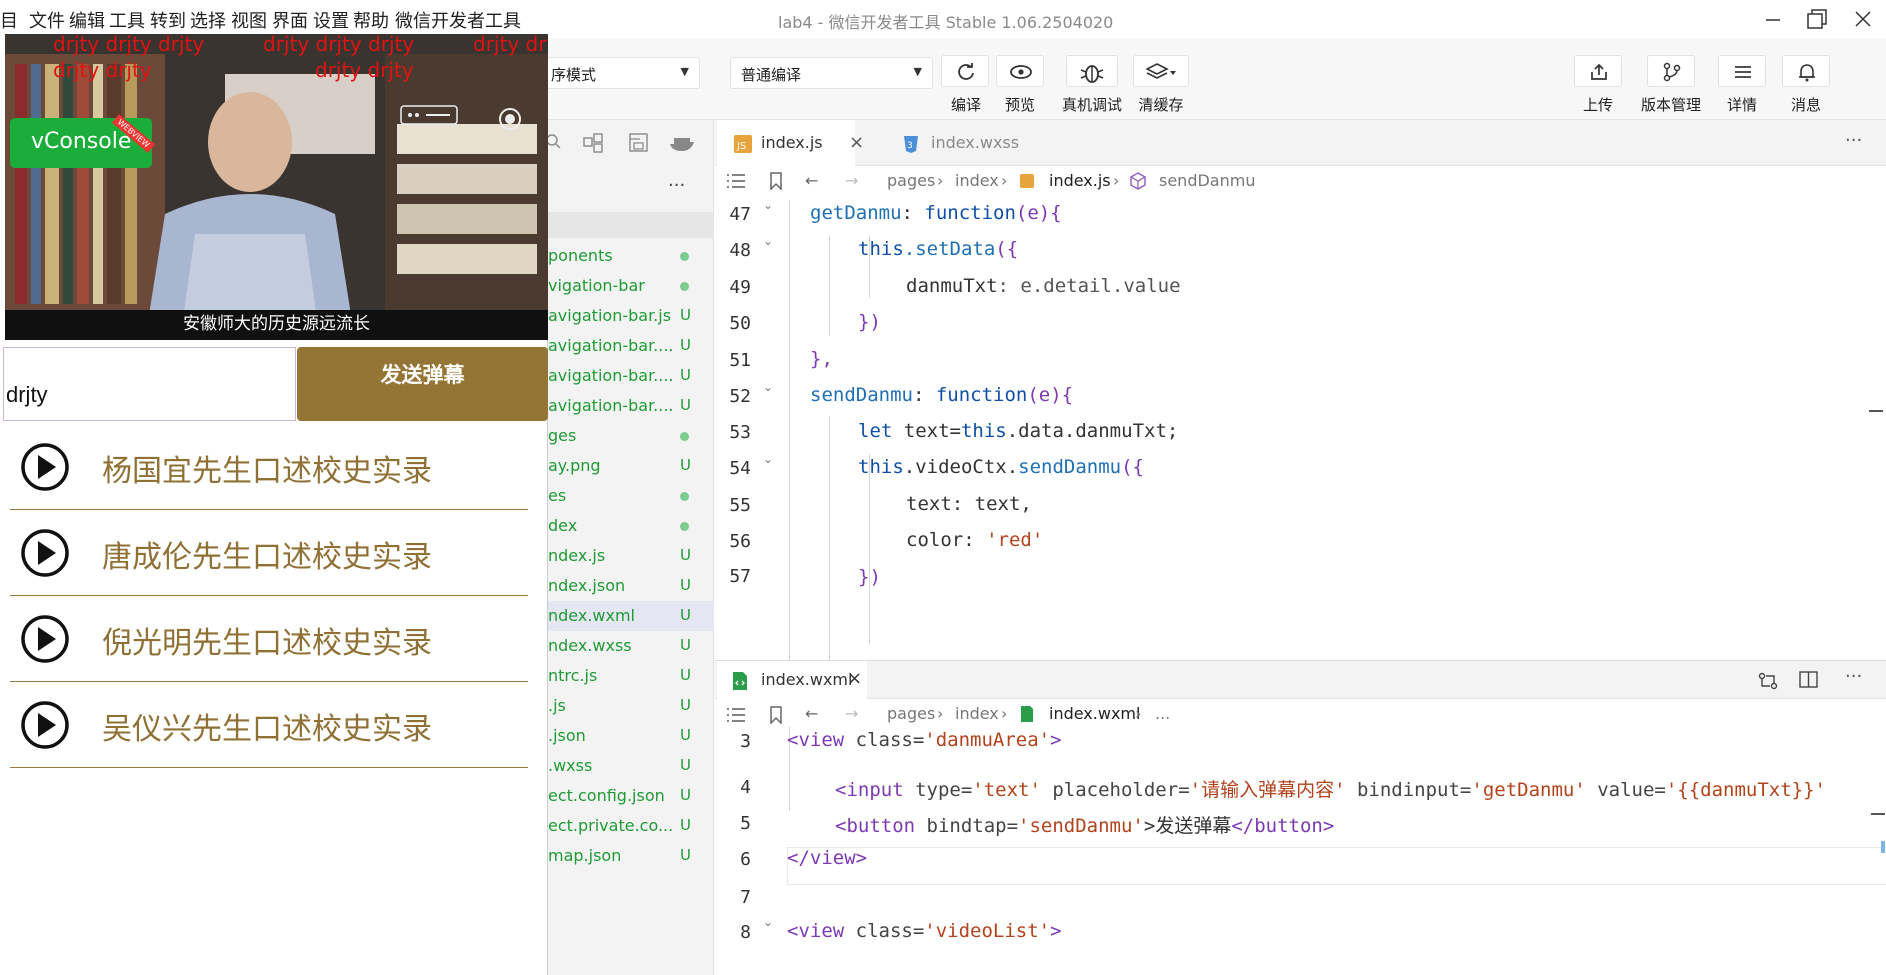  I want to click on menu-item-file: 文件, so click(47, 20).